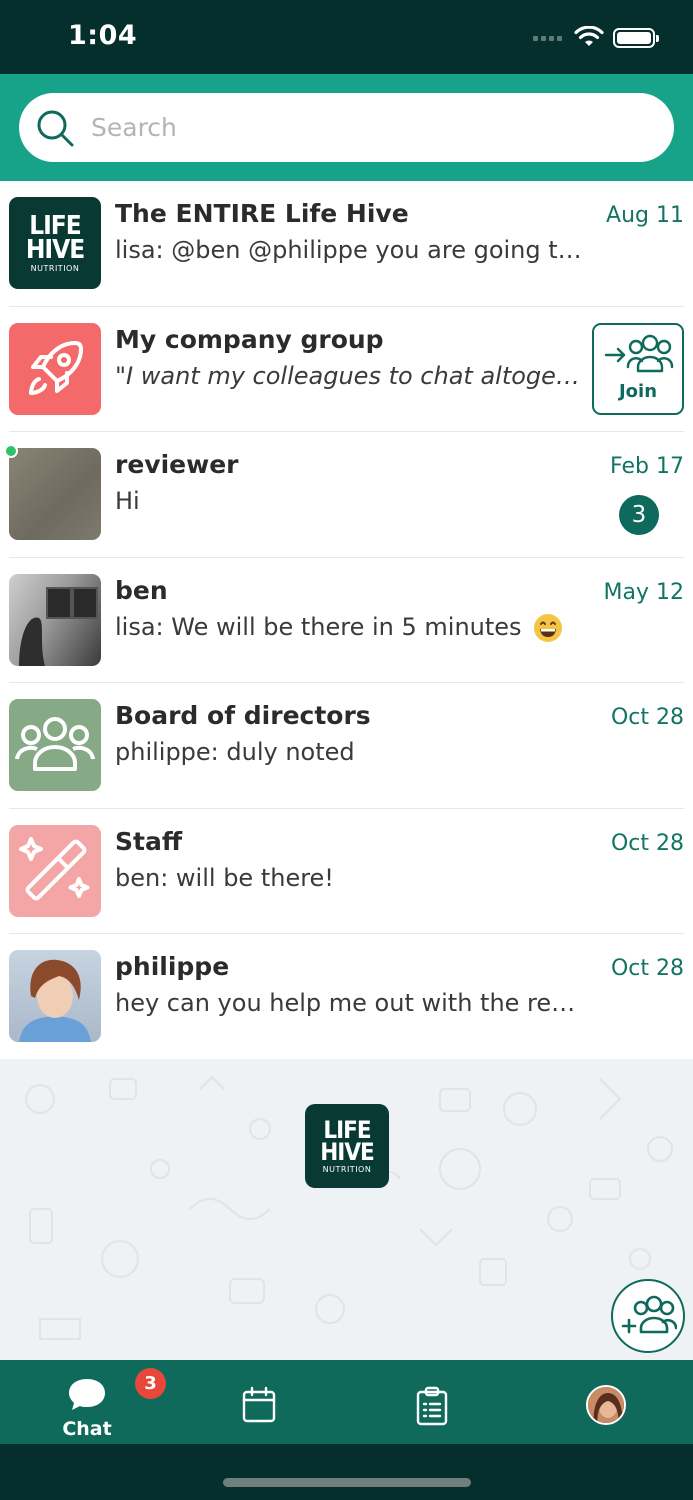 The height and width of the screenshot is (1500, 693). What do you see at coordinates (548, 627) in the screenshot?
I see `grinning-face-icon` at bounding box center [548, 627].